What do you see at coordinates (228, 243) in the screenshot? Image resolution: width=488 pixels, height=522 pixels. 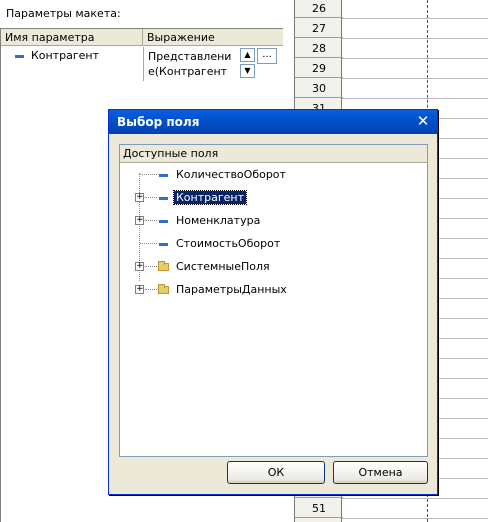 I see `tree-item-label: СтоимостьОборот` at bounding box center [228, 243].